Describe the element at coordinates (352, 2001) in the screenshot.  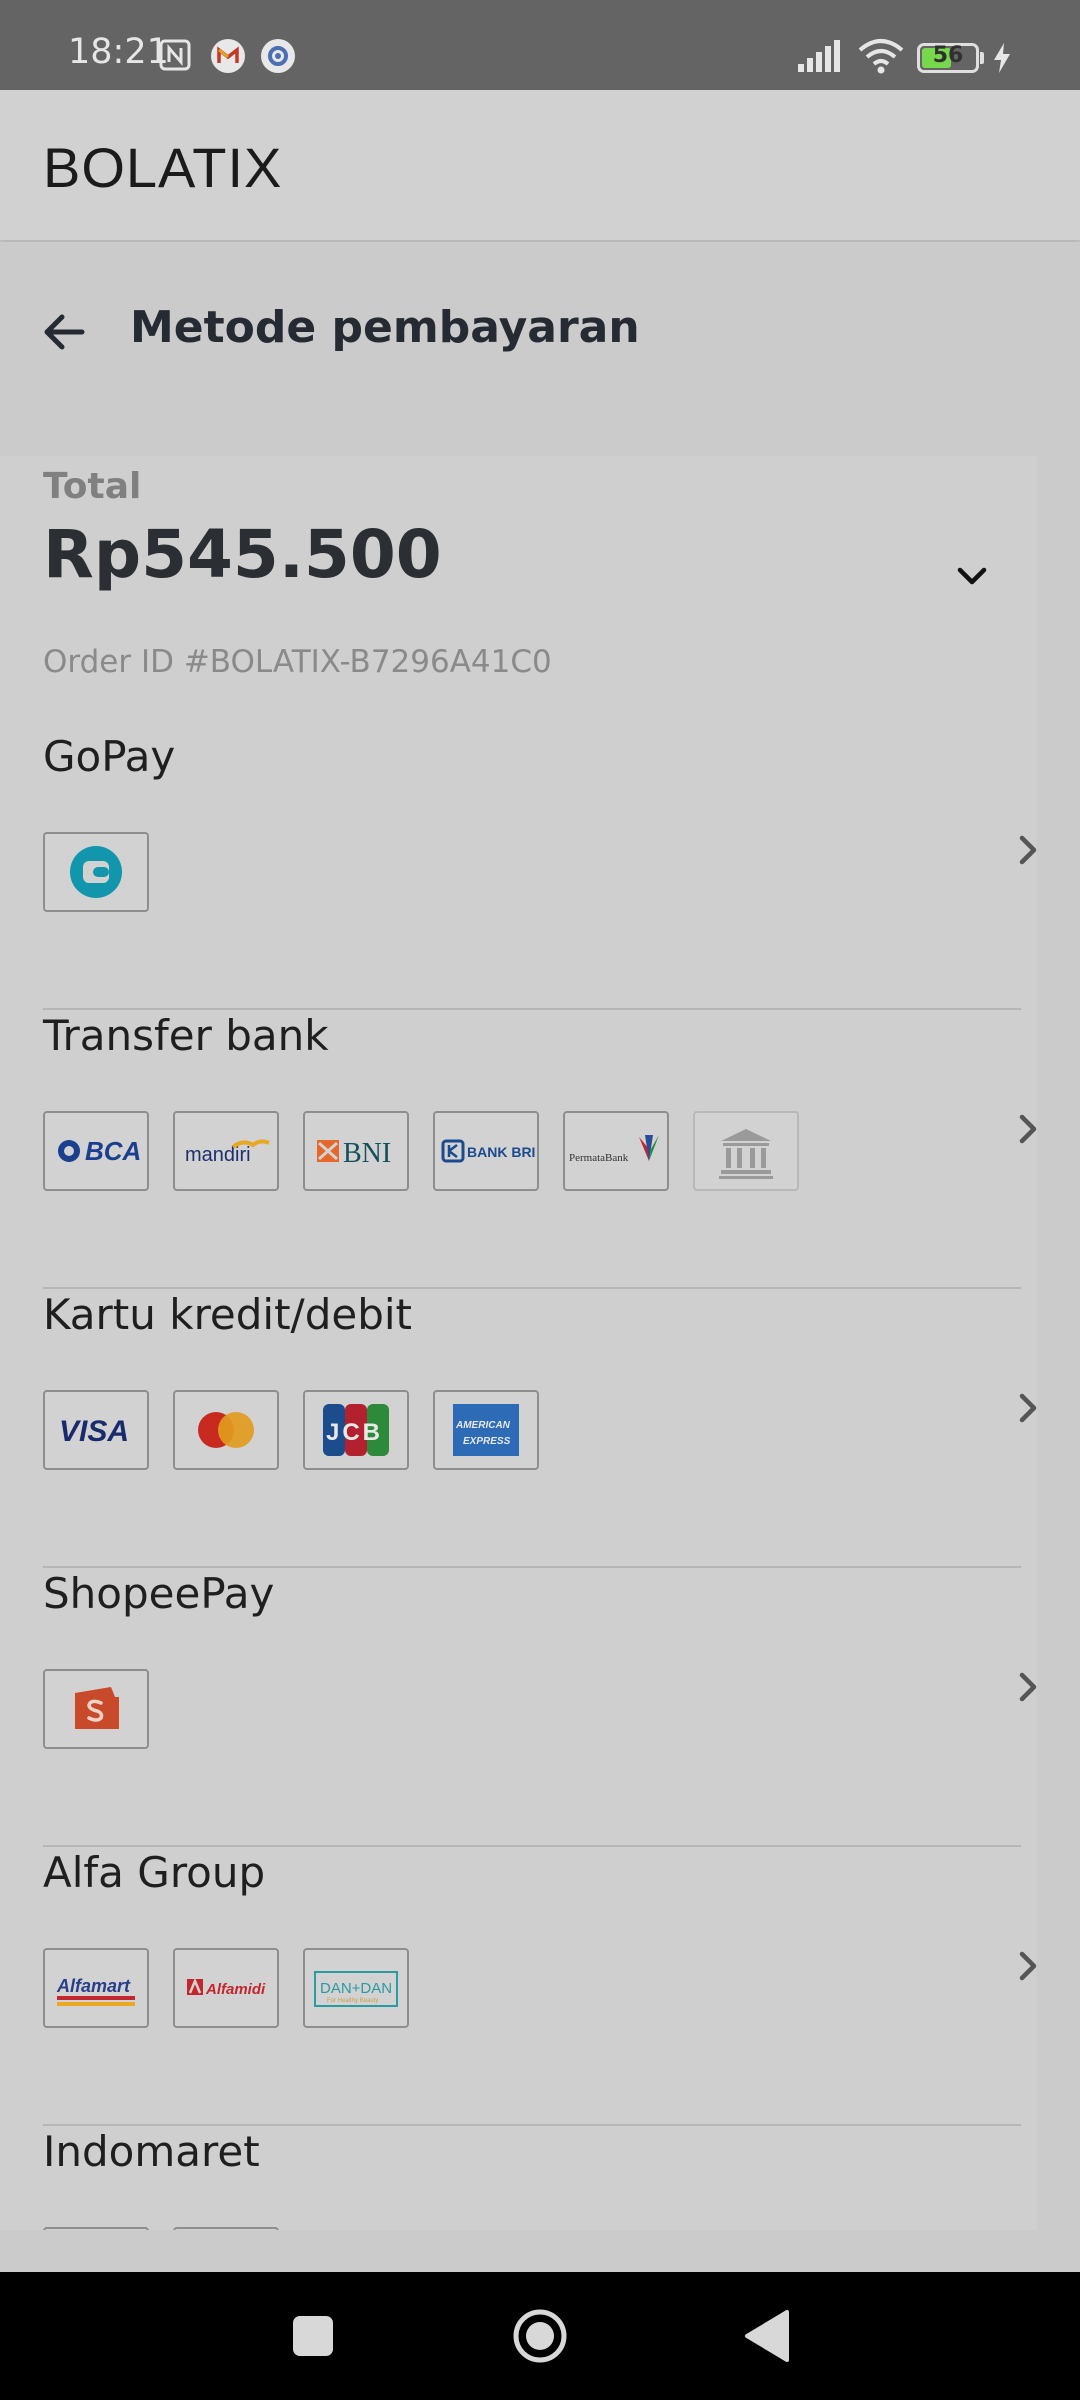
I see `dandan-subtext: For Healthy Beauty` at that location.